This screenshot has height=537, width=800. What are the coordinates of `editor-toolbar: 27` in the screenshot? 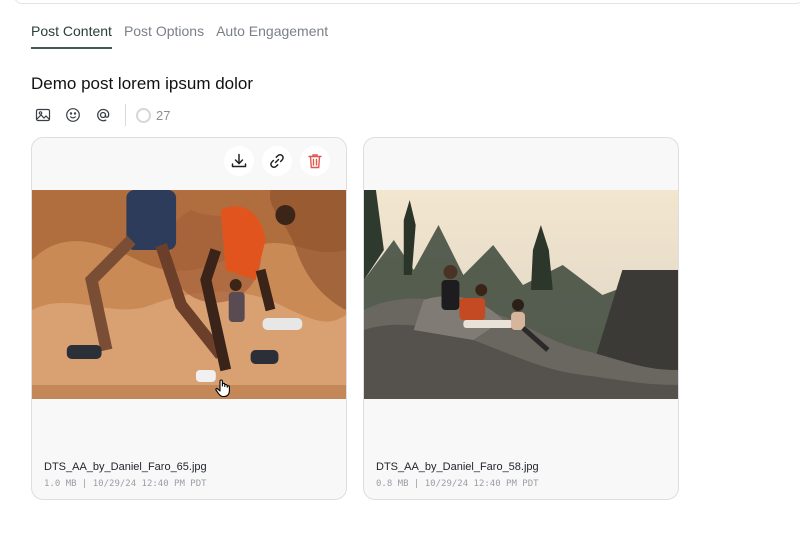 It's located at (101, 115).